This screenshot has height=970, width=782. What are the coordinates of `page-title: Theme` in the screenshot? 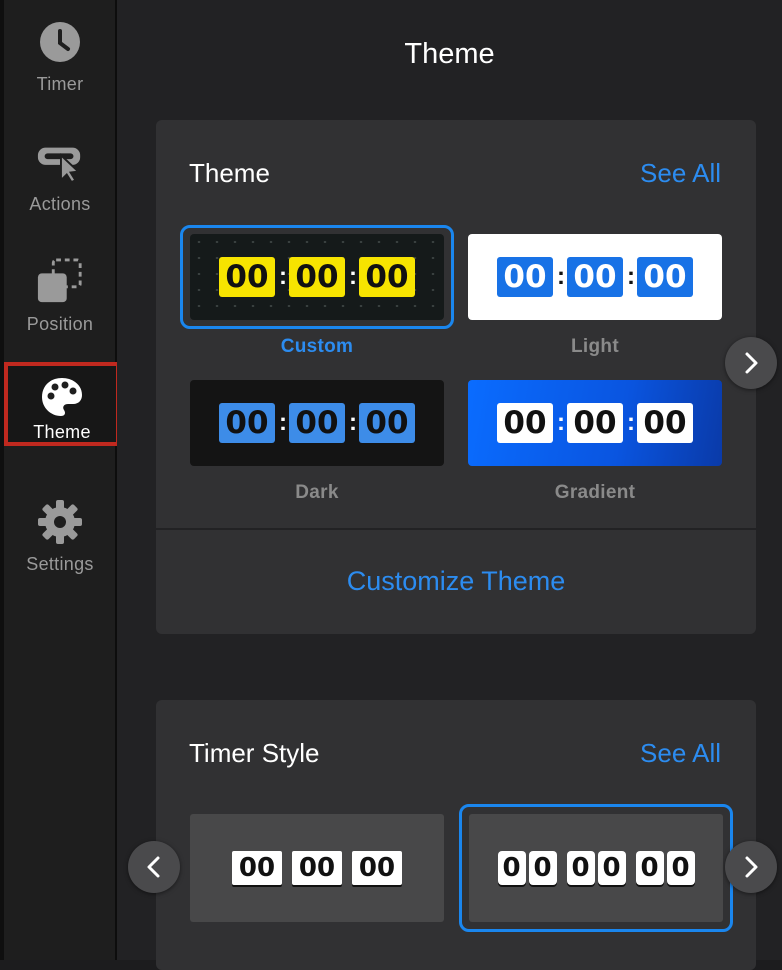 It's located at (449, 54).